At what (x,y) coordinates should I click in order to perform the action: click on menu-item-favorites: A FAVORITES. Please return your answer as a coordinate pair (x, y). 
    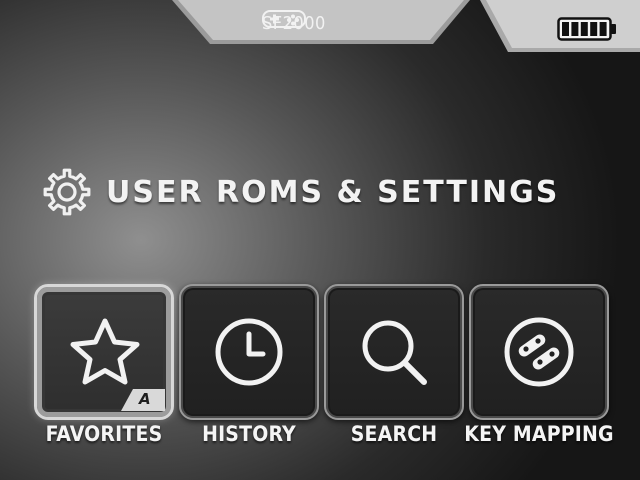
    Looking at the image, I should click on (104, 369).